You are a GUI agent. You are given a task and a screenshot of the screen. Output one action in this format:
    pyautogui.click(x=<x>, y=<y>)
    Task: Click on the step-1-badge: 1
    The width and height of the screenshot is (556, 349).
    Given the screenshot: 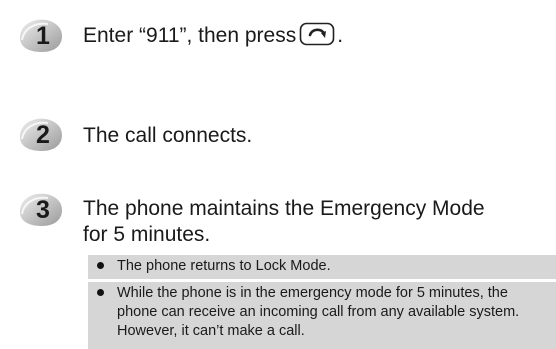 What is the action you would take?
    pyautogui.click(x=41, y=35)
    